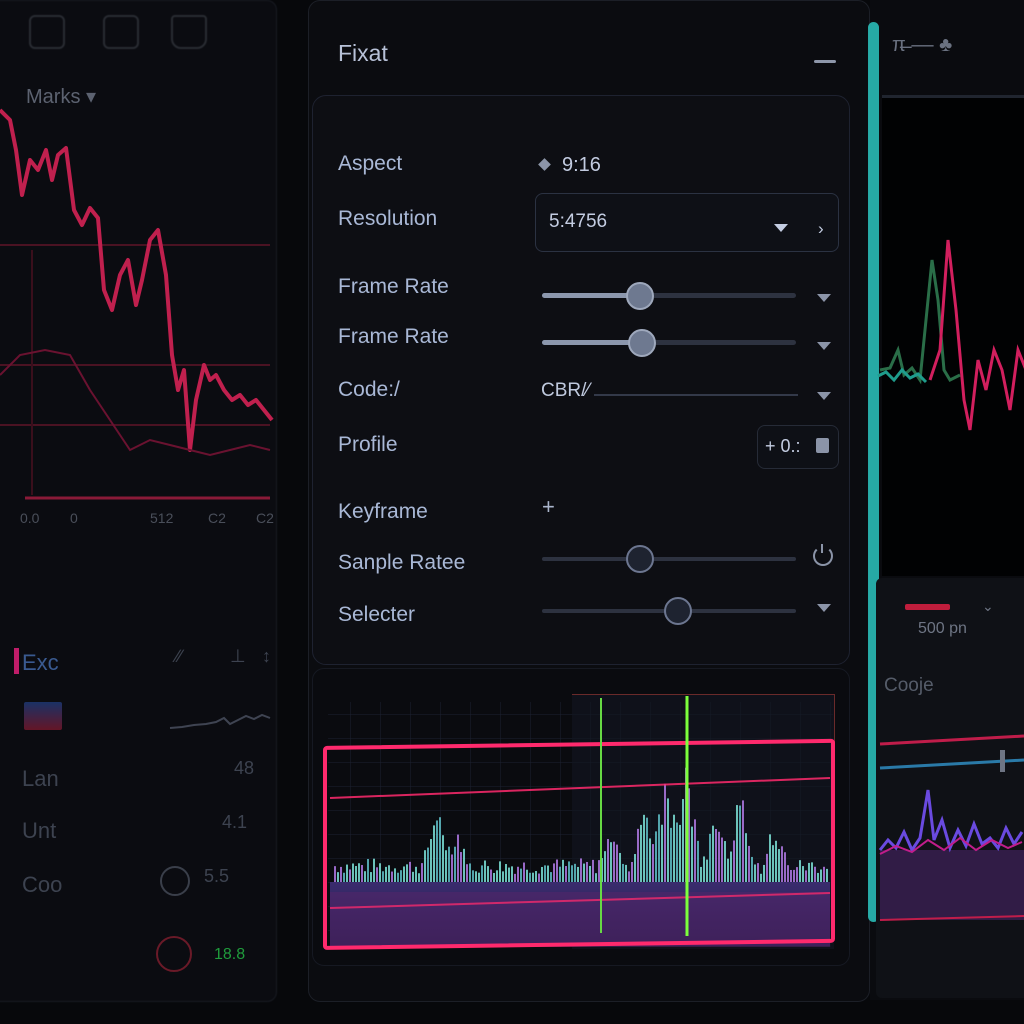  Describe the element at coordinates (39, 831) in the screenshot. I see `left-row-label: Unt` at that location.